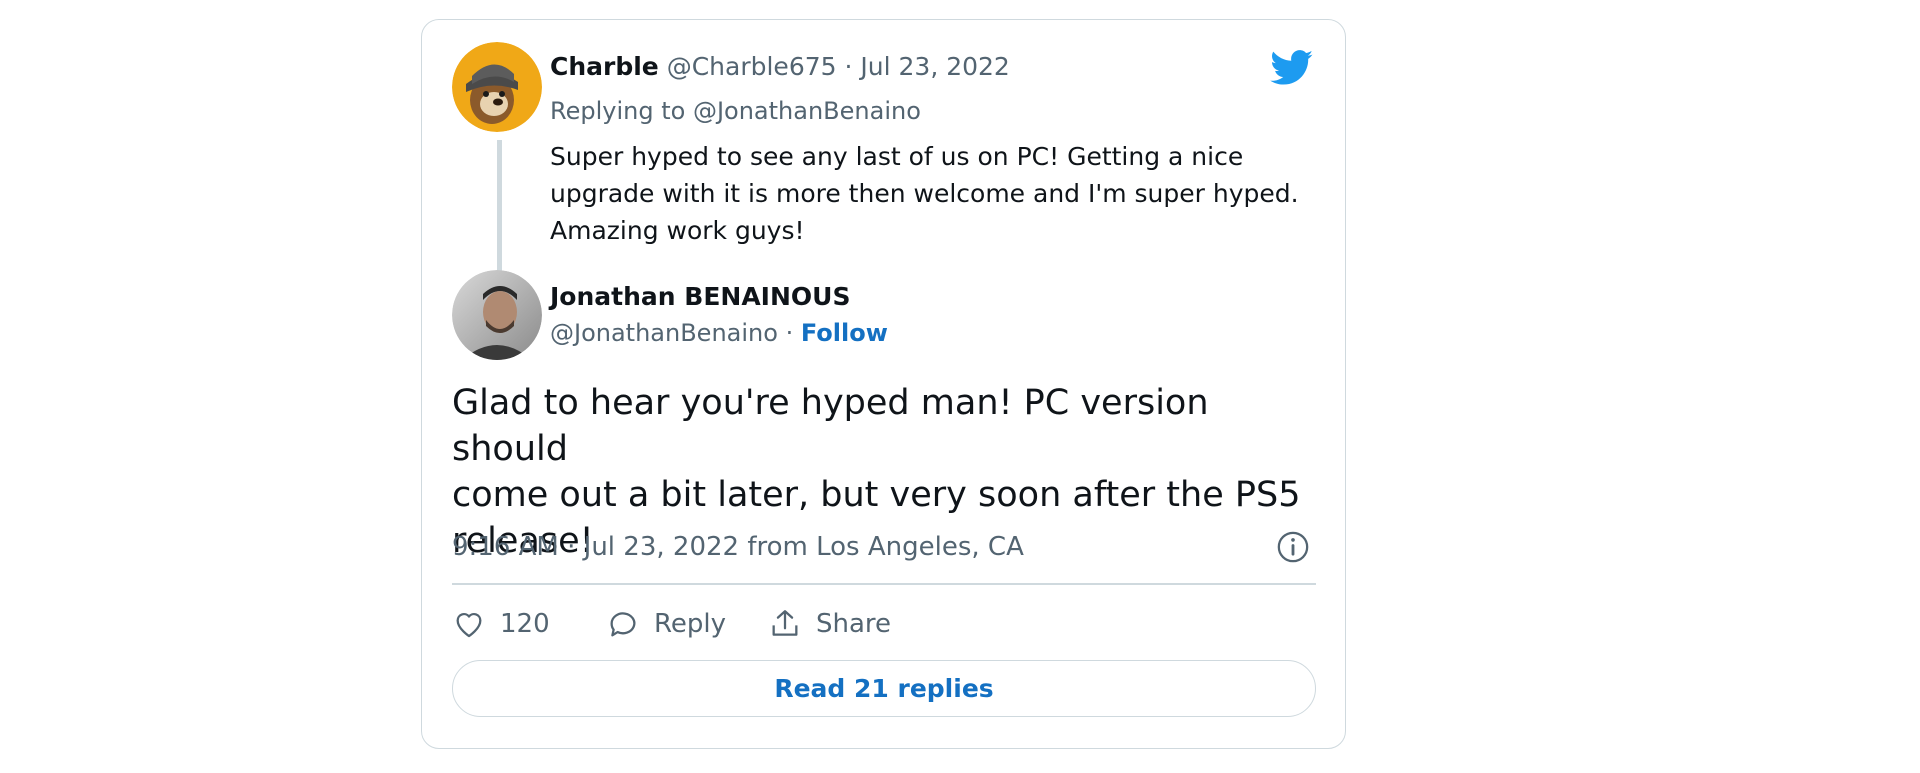 This screenshot has width=1920, height=773. Describe the element at coordinates (499, 210) in the screenshot. I see `thread-connector-line` at that location.